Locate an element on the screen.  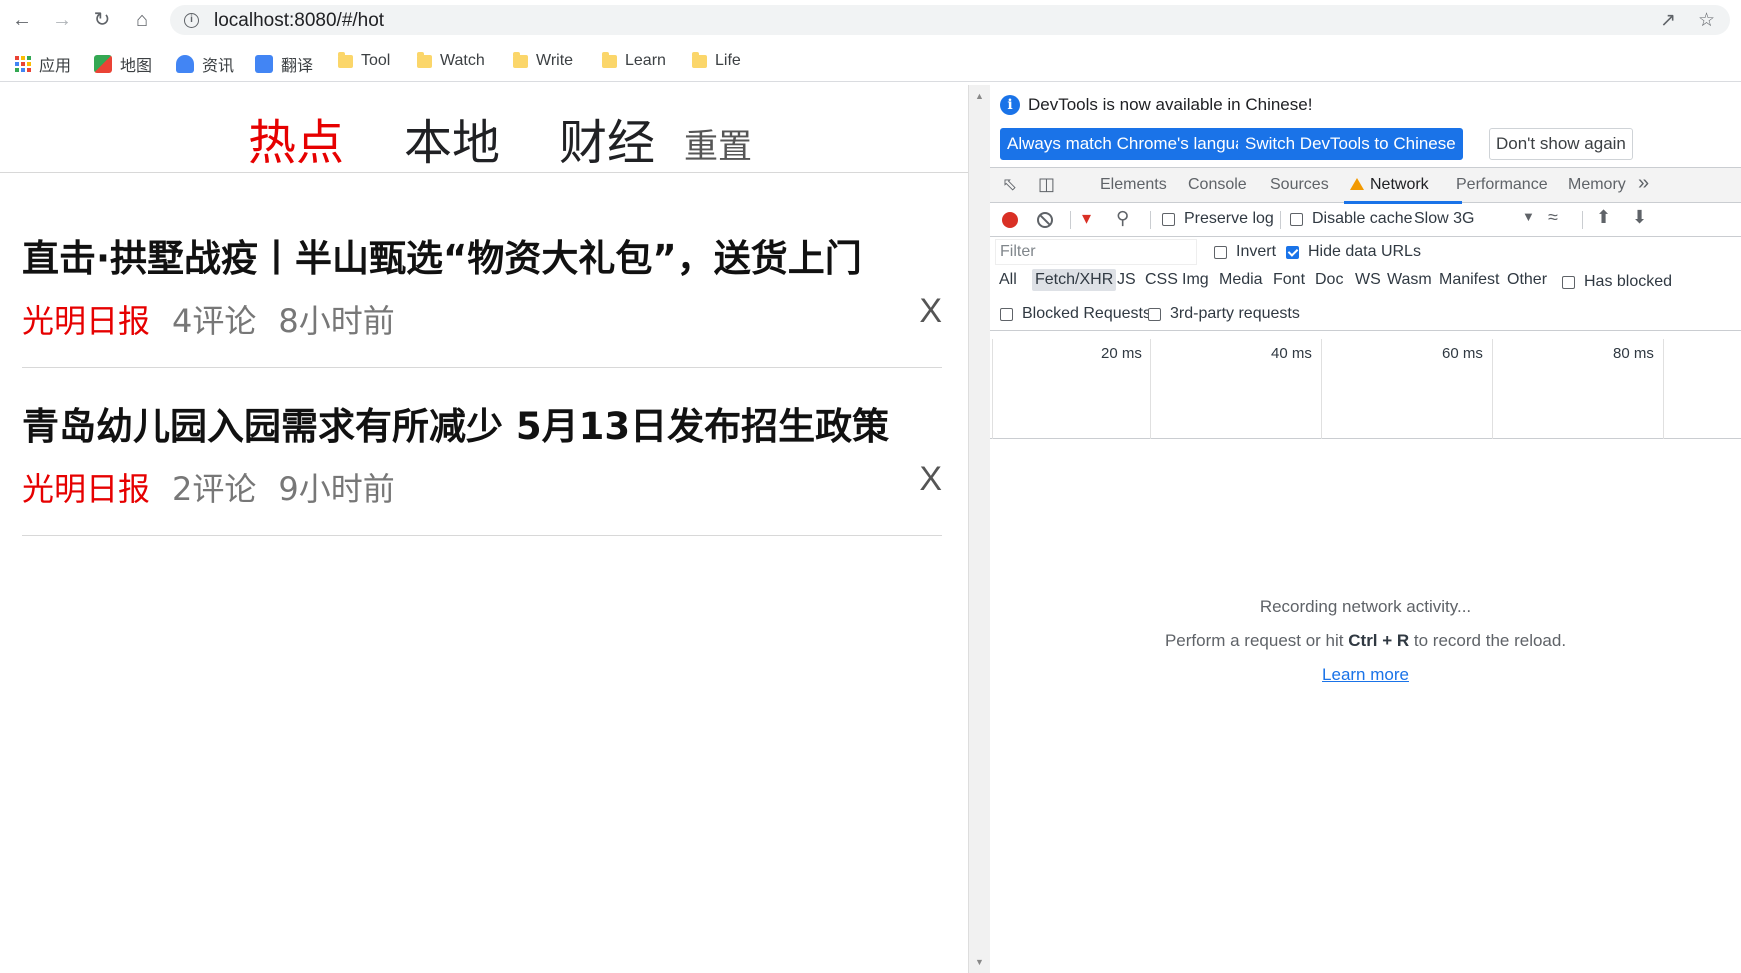
throttle-select: Slow 3G is located at coordinates (1444, 219).